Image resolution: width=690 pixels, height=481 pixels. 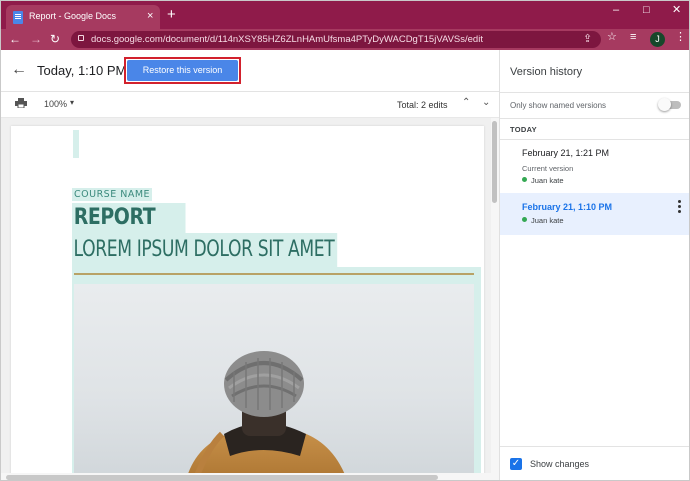 What do you see at coordinates (546, 72) in the screenshot?
I see `panel-title: Version history` at bounding box center [546, 72].